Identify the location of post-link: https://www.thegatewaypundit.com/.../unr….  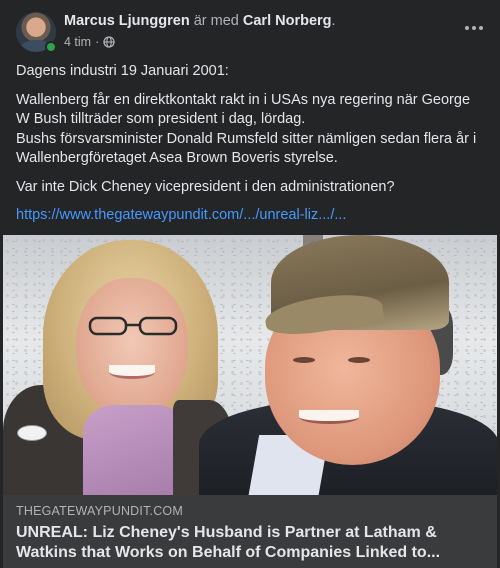
(181, 215).